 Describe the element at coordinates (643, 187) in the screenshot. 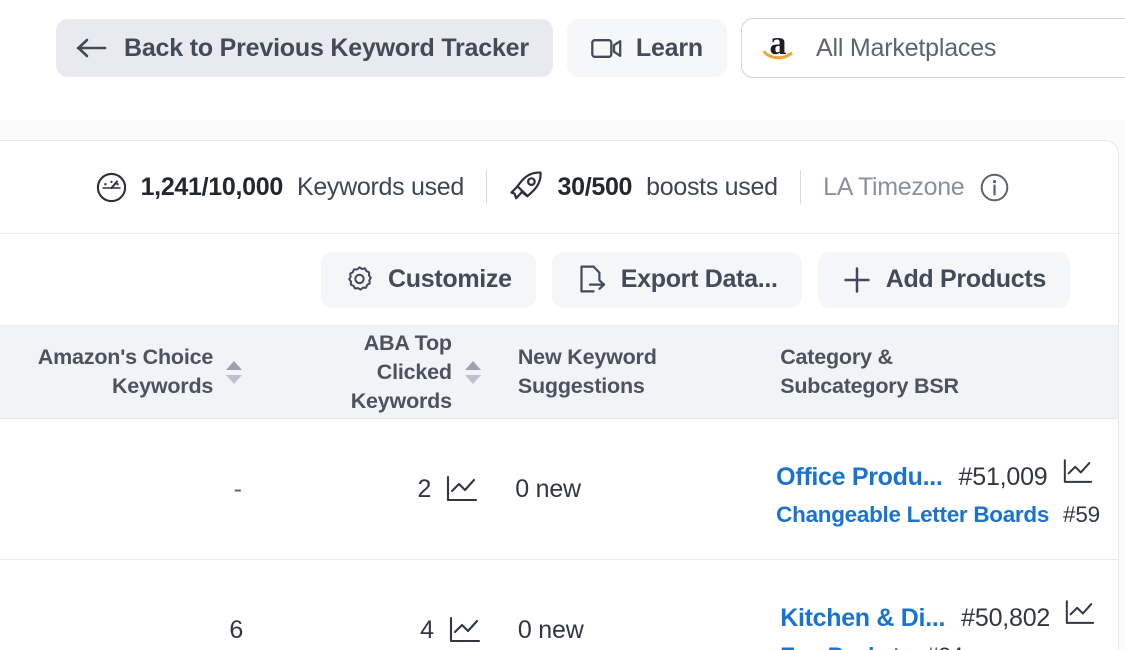

I see `boosts-used-stat: 30/500 boosts used` at that location.